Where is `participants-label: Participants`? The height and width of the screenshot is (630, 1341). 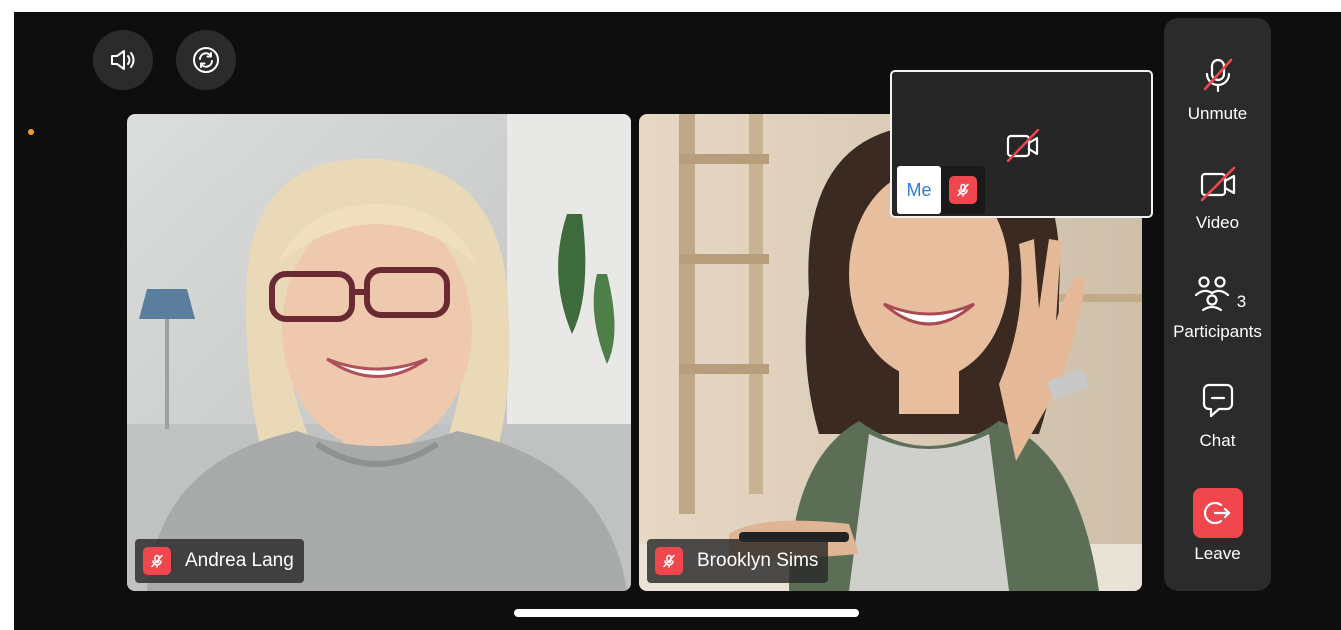 participants-label: Participants is located at coordinates (1217, 331).